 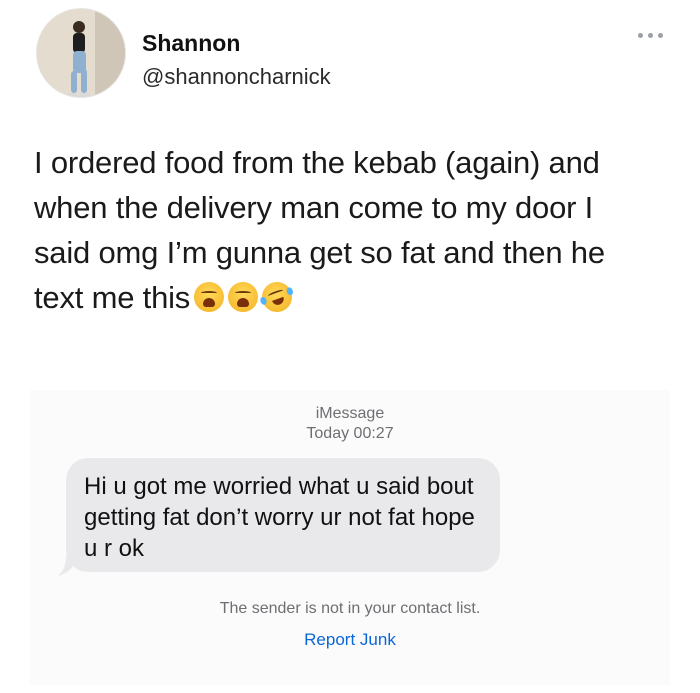 What do you see at coordinates (236, 77) in the screenshot?
I see `handle: @shannoncharnick` at bounding box center [236, 77].